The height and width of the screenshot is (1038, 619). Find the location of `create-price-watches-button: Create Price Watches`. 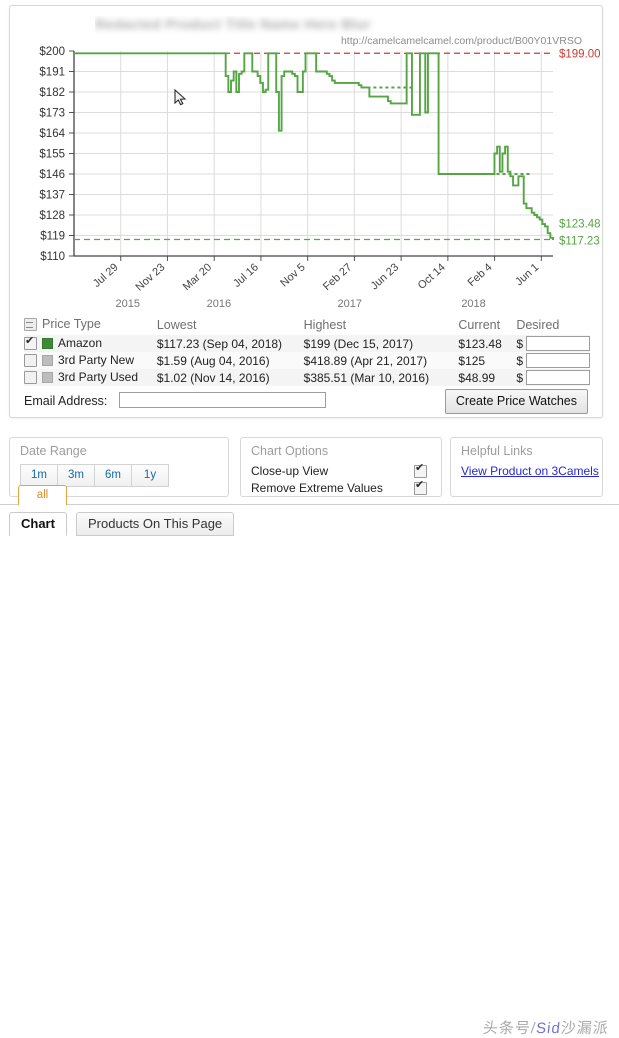

create-price-watches-button: Create Price Watches is located at coordinates (516, 401).